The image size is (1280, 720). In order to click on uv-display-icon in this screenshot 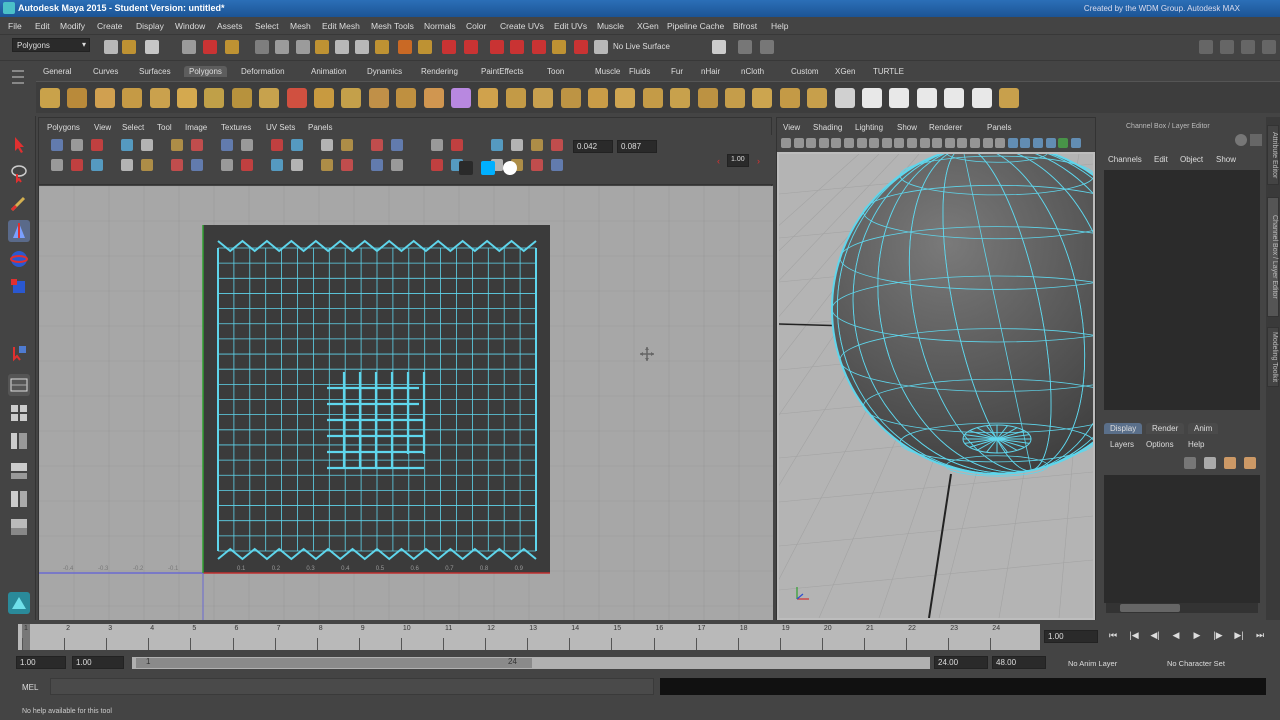, I will do `click(510, 168)`.